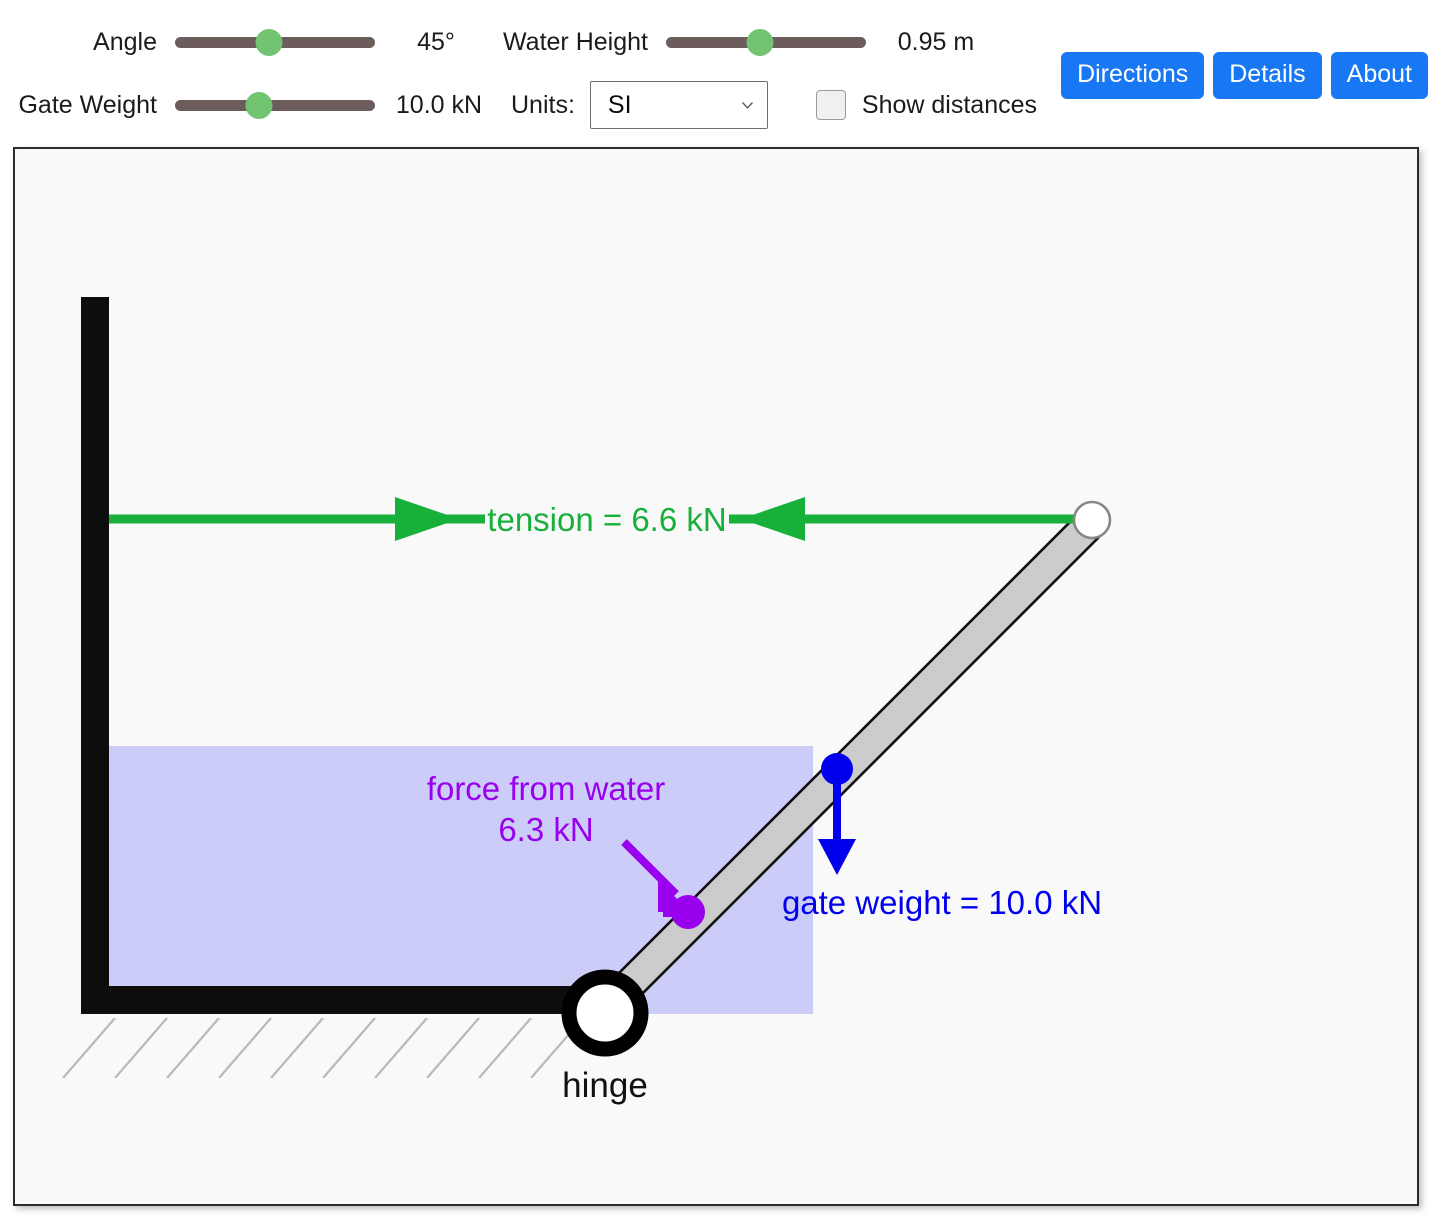  I want to click on show-distances-checkbox, so click(830, 105).